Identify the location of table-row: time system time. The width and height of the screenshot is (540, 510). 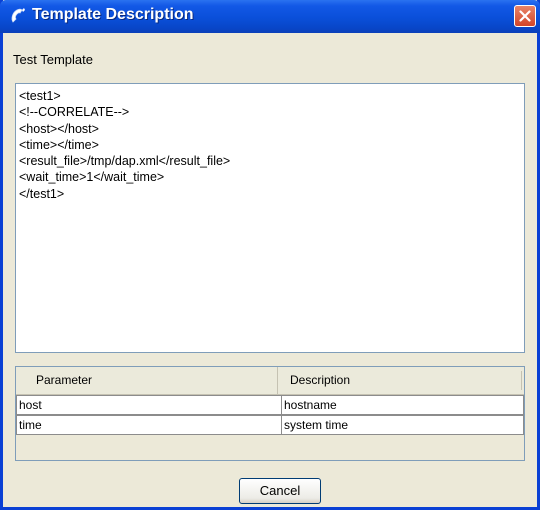
(270, 425).